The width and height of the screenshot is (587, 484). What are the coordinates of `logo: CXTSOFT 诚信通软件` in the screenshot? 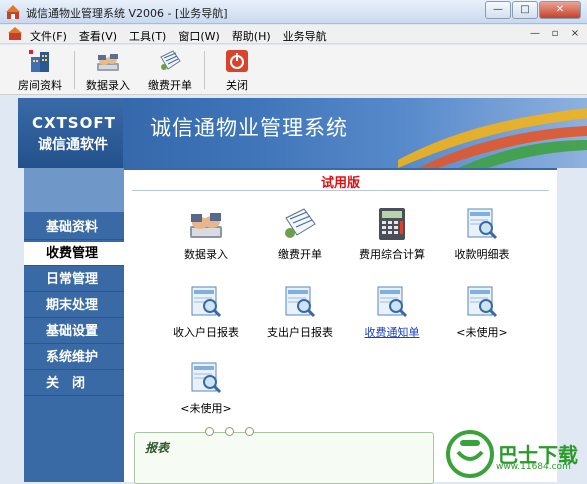 It's located at (70, 133).